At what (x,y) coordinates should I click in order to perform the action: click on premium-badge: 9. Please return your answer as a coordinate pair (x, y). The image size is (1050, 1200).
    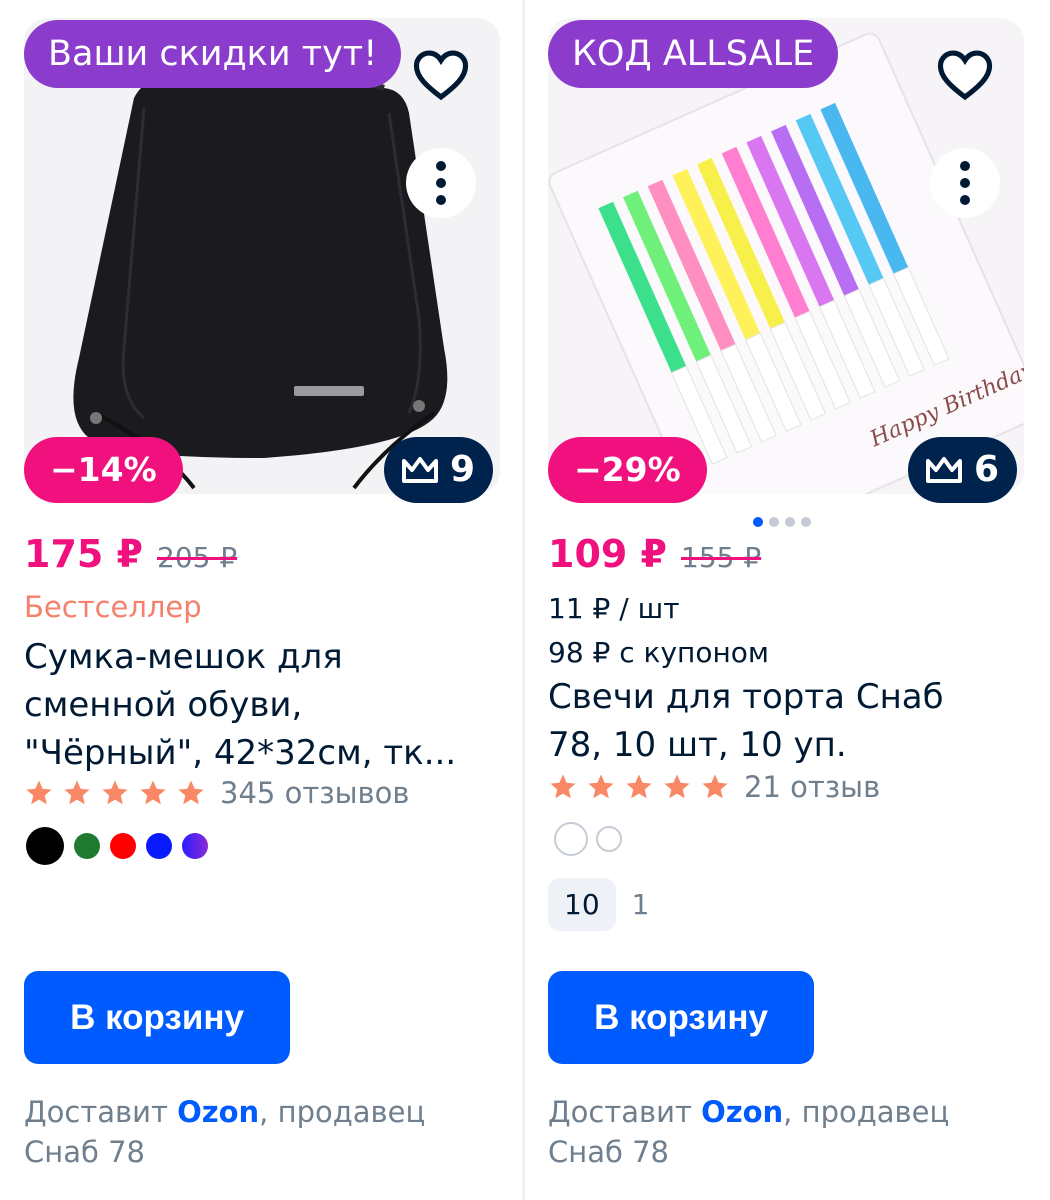
    Looking at the image, I should click on (439, 470).